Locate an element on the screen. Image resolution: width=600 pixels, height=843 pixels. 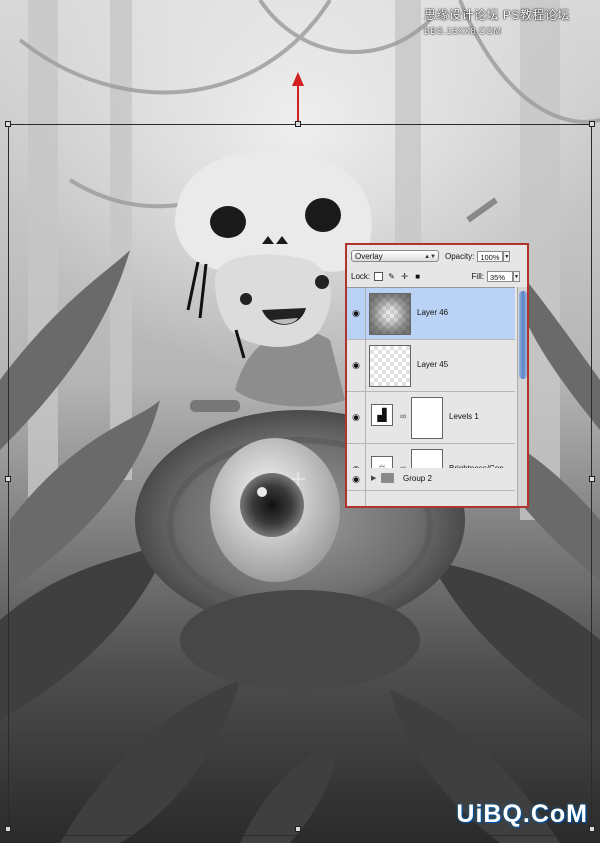
blend-row: Overlay ▲▼ Opacity: 100% ▼ is located at coordinates (437, 256).